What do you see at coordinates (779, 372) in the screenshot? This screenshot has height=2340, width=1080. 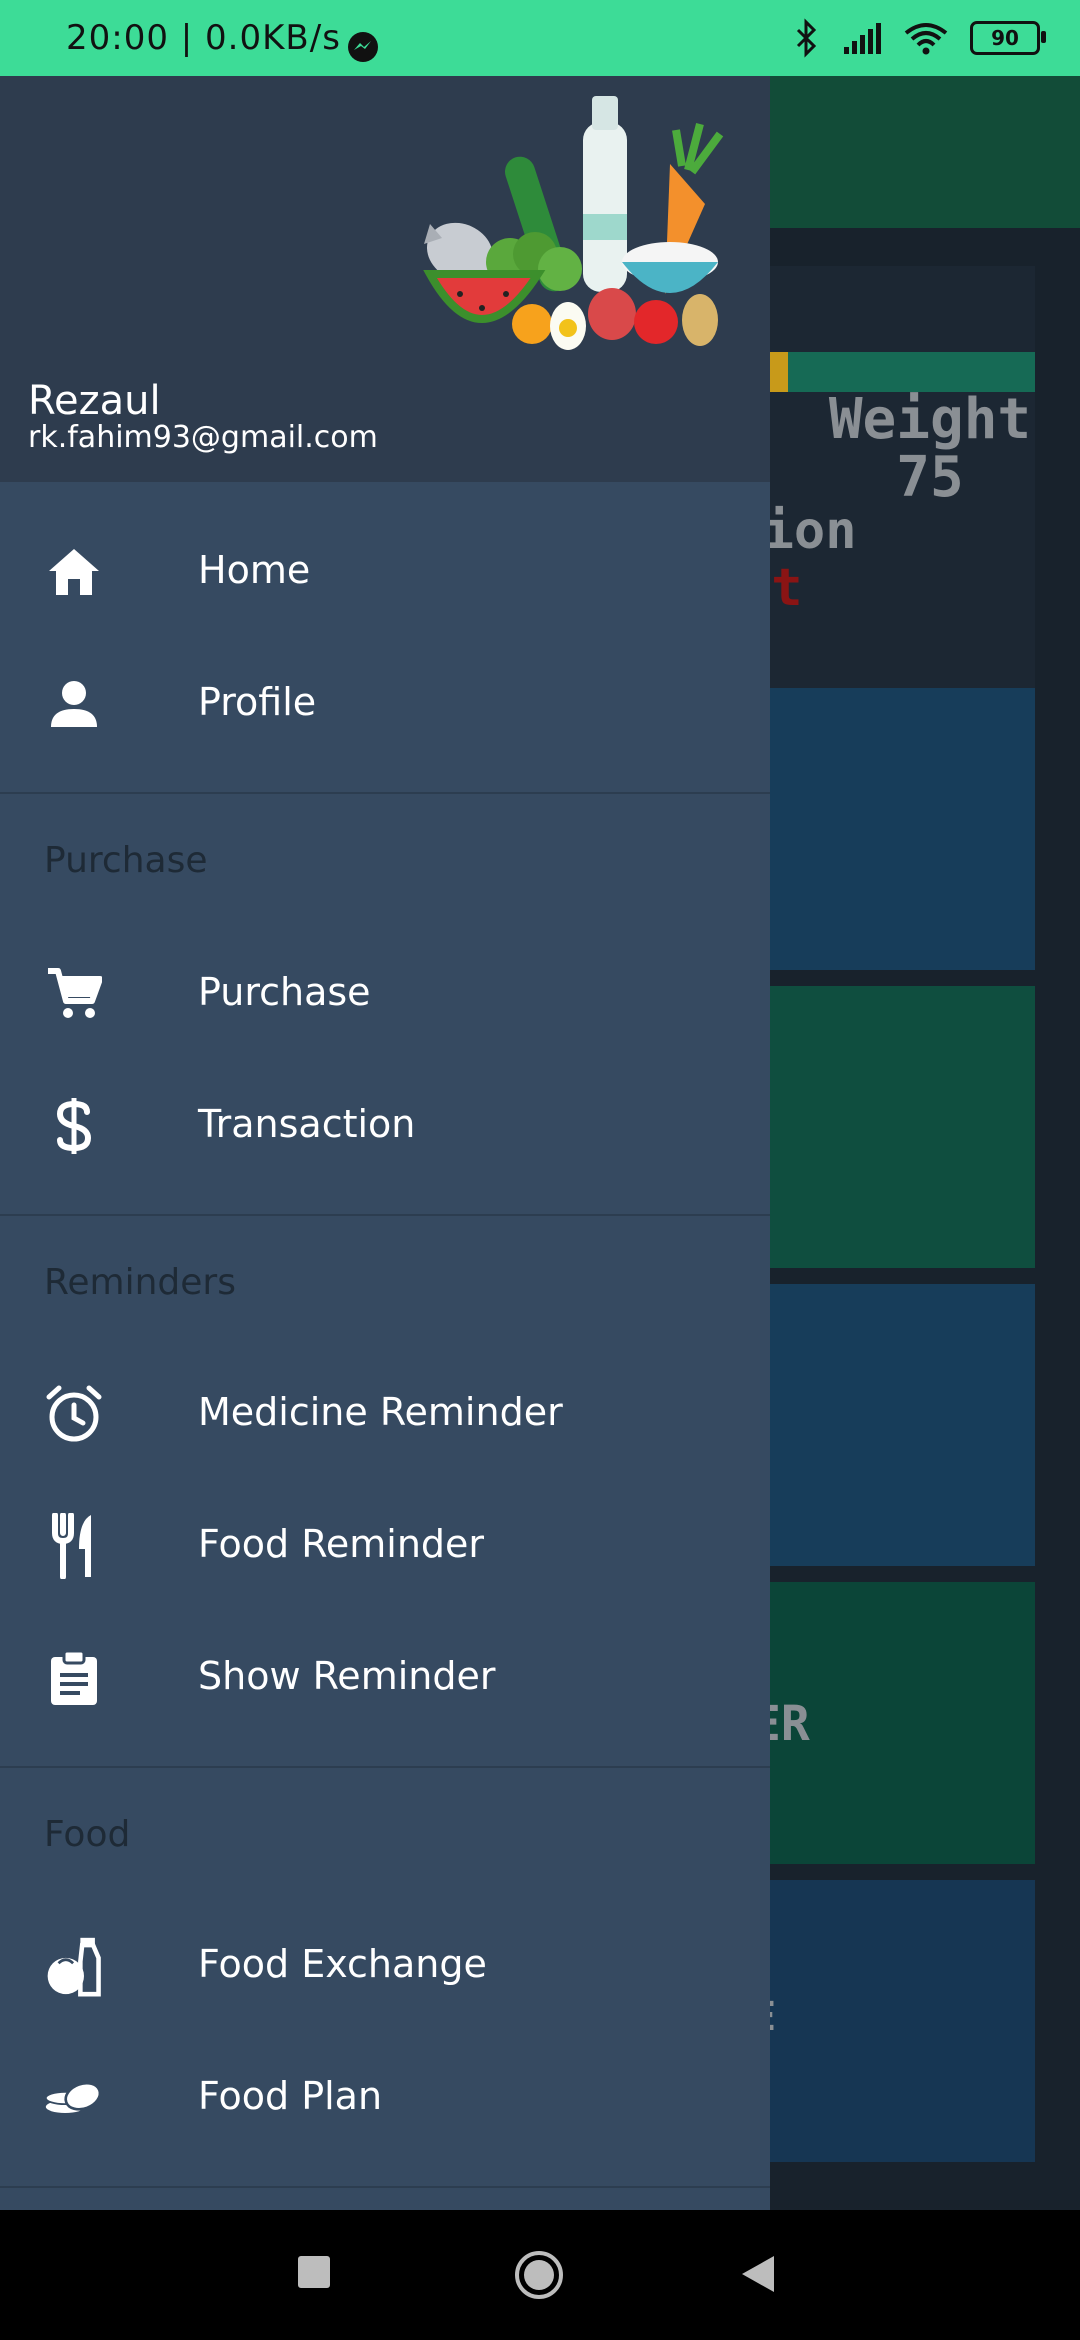 I see `background-progress-marker` at bounding box center [779, 372].